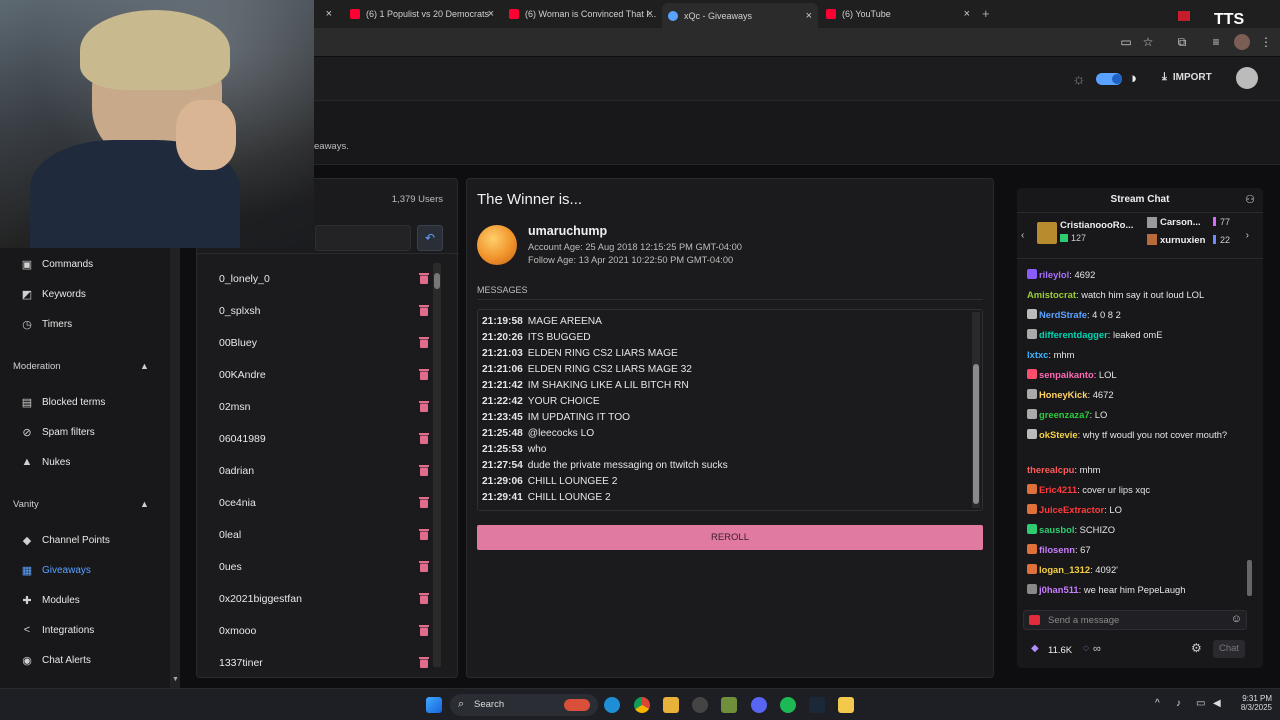 The height and width of the screenshot is (720, 1280). Describe the element at coordinates (1051, 294) in the screenshot. I see `chat-username: Amistocrat` at that location.